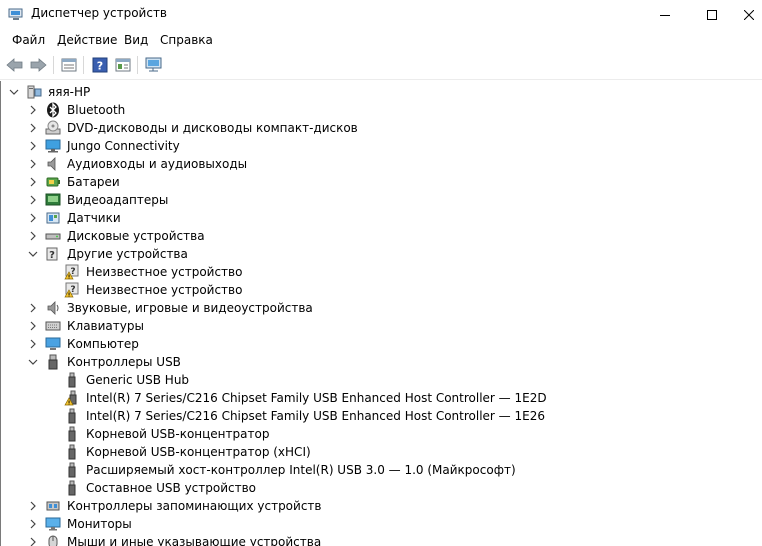 The height and width of the screenshot is (546, 762). I want to click on tree-item: Контроллеры USB, so click(381, 362).